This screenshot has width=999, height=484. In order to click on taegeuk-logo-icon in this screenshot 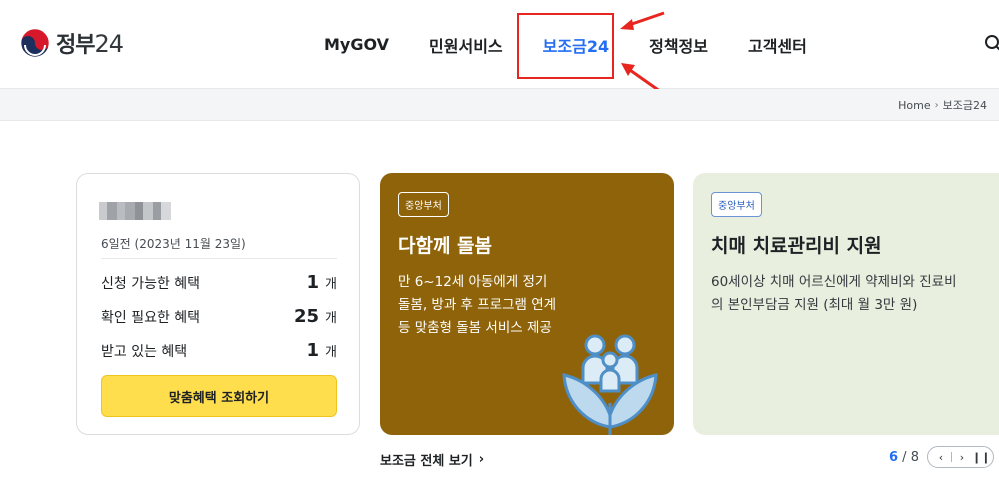, I will do `click(35, 43)`.